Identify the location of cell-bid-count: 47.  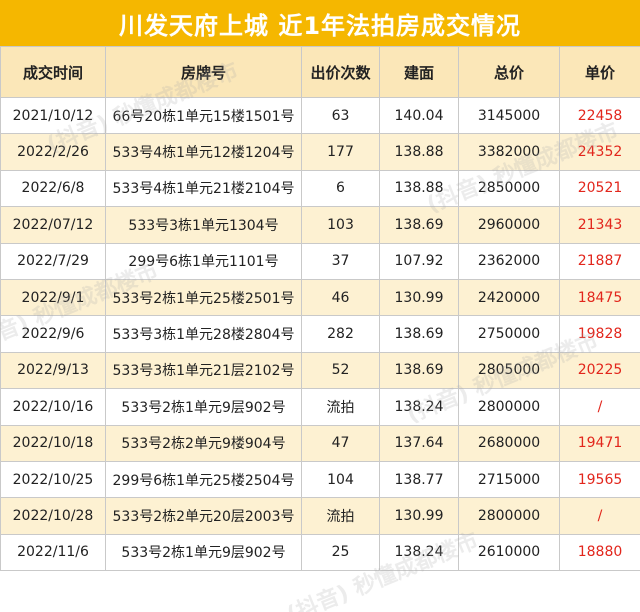
(340, 443).